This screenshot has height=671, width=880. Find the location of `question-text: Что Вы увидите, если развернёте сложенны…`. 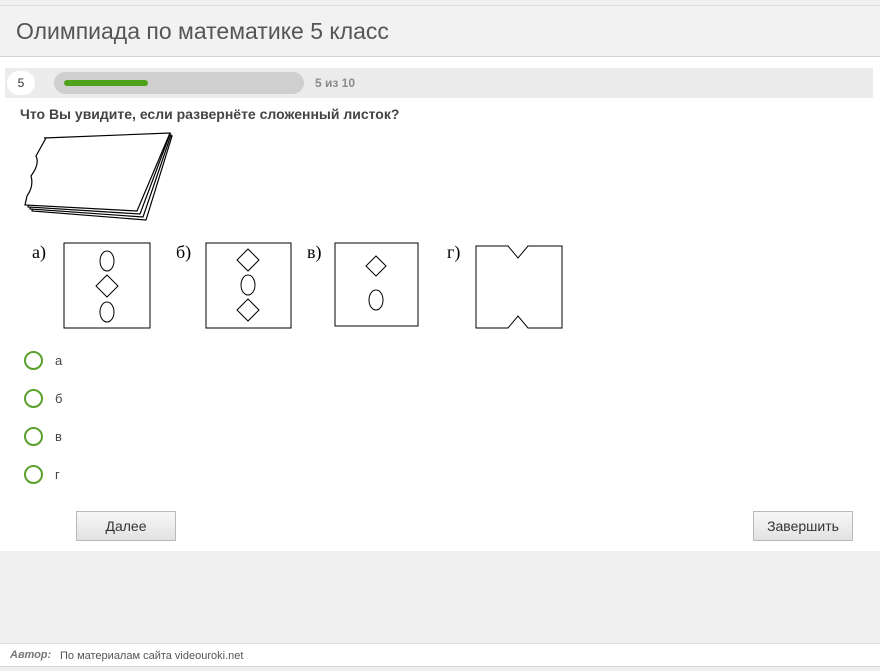

question-text: Что Вы увидите, если развернёте сложенны… is located at coordinates (210, 114).